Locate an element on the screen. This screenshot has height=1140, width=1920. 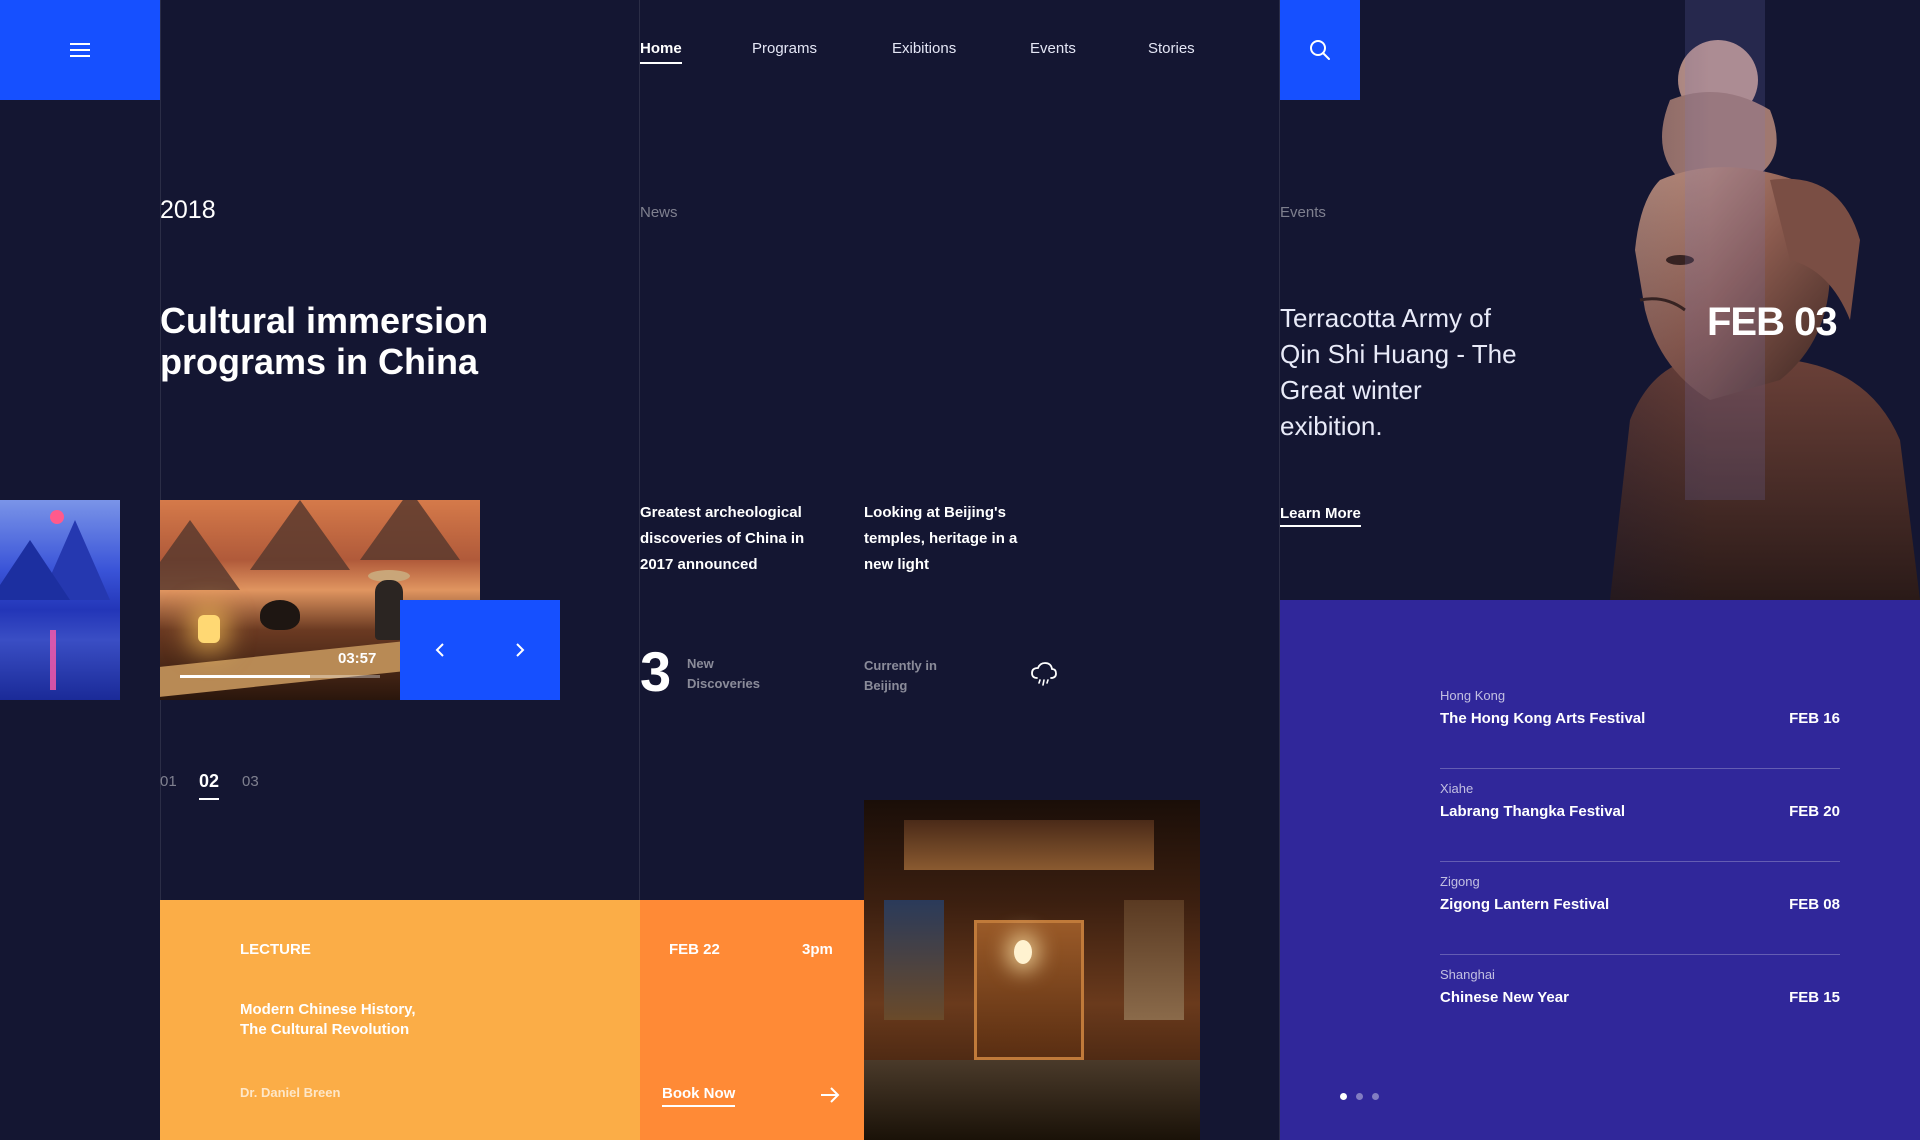
chevron-right-icon is located at coordinates (520, 650).